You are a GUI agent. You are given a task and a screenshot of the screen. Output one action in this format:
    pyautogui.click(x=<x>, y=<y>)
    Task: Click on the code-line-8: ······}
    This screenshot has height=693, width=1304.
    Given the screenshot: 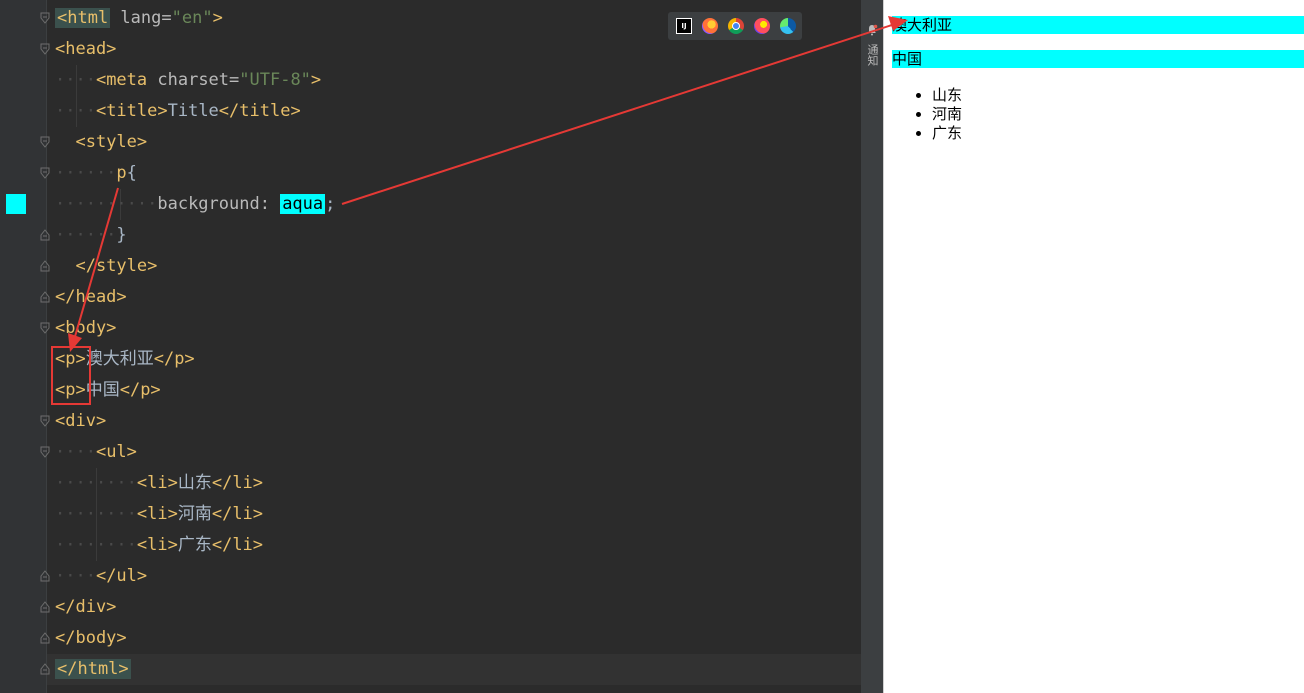 What is the action you would take?
    pyautogui.click(x=91, y=235)
    